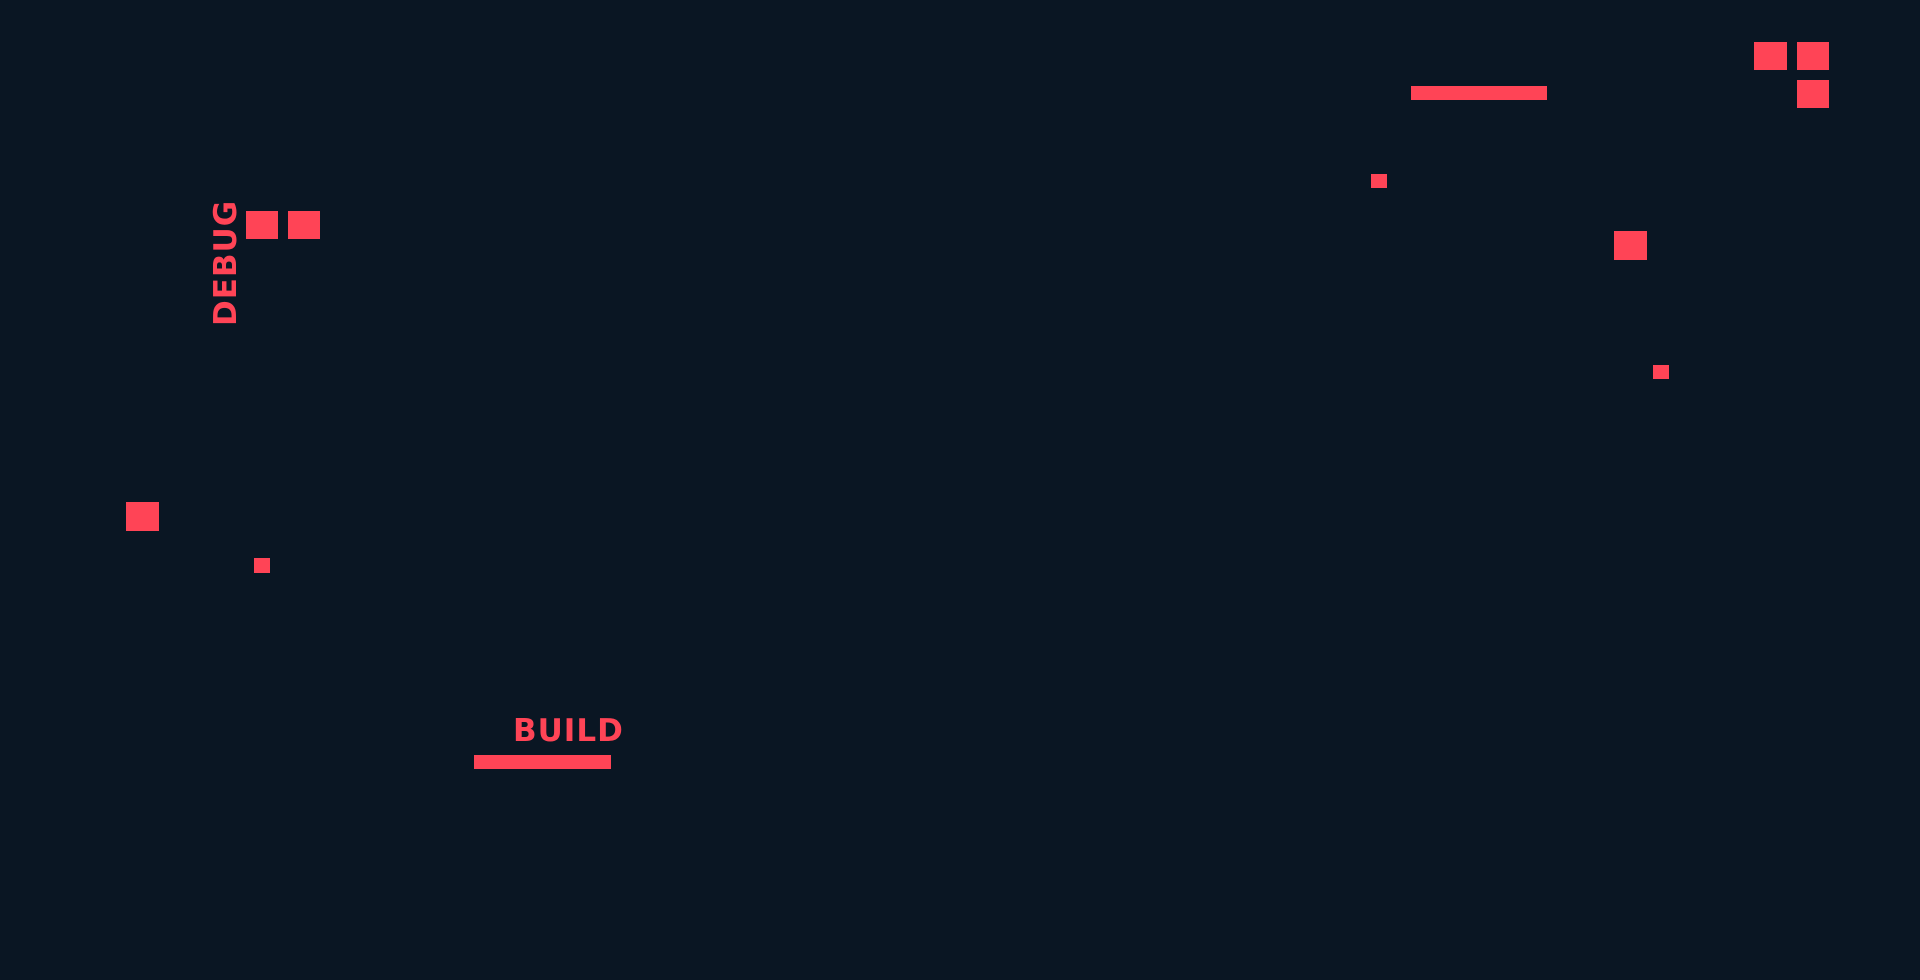 Image resolution: width=1920 pixels, height=980 pixels. Describe the element at coordinates (542, 762) in the screenshot. I see `build-underline` at that location.